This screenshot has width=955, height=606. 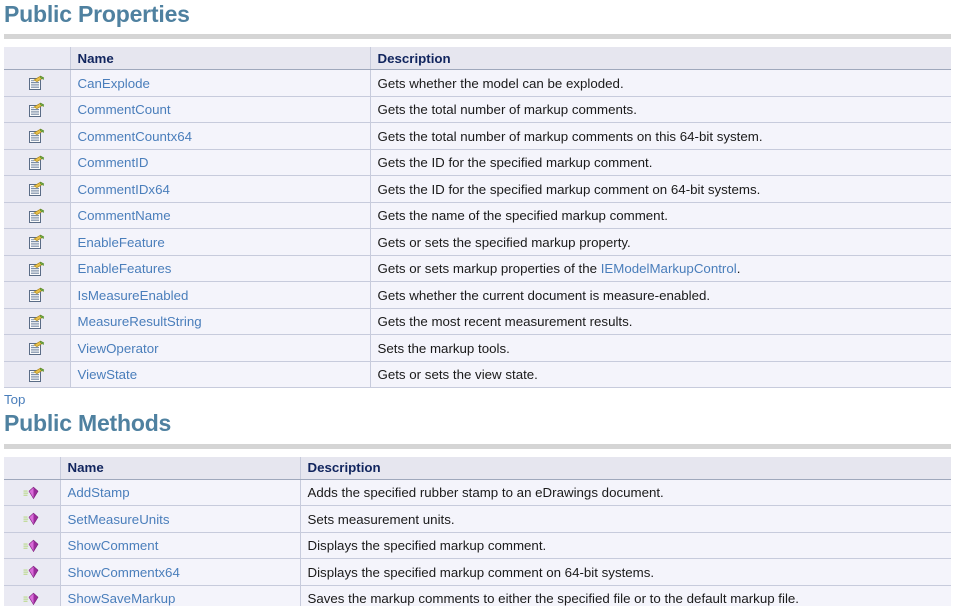 I want to click on property-link: CommentIDx64, so click(x=124, y=189).